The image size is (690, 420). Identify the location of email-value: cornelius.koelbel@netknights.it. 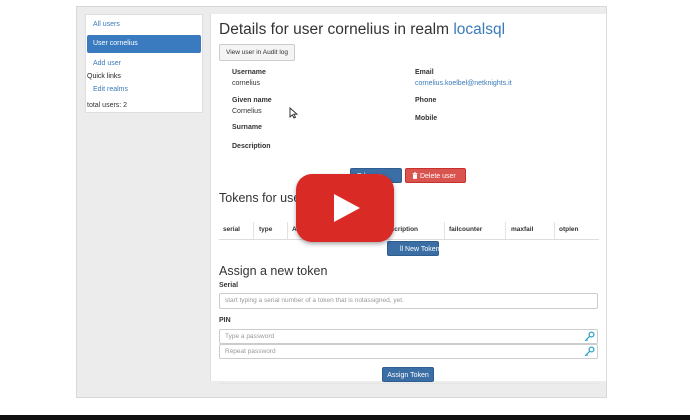
(463, 83).